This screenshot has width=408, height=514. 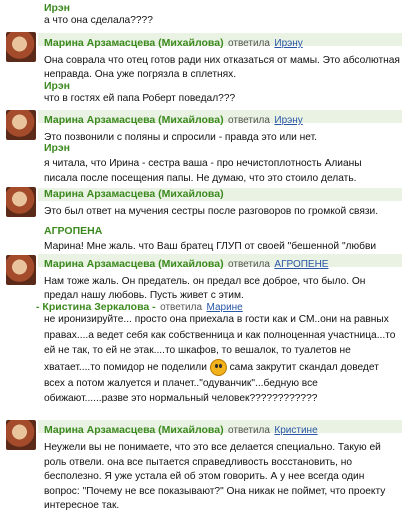 I want to click on comment-text: а что она сделала????, so click(x=98, y=20).